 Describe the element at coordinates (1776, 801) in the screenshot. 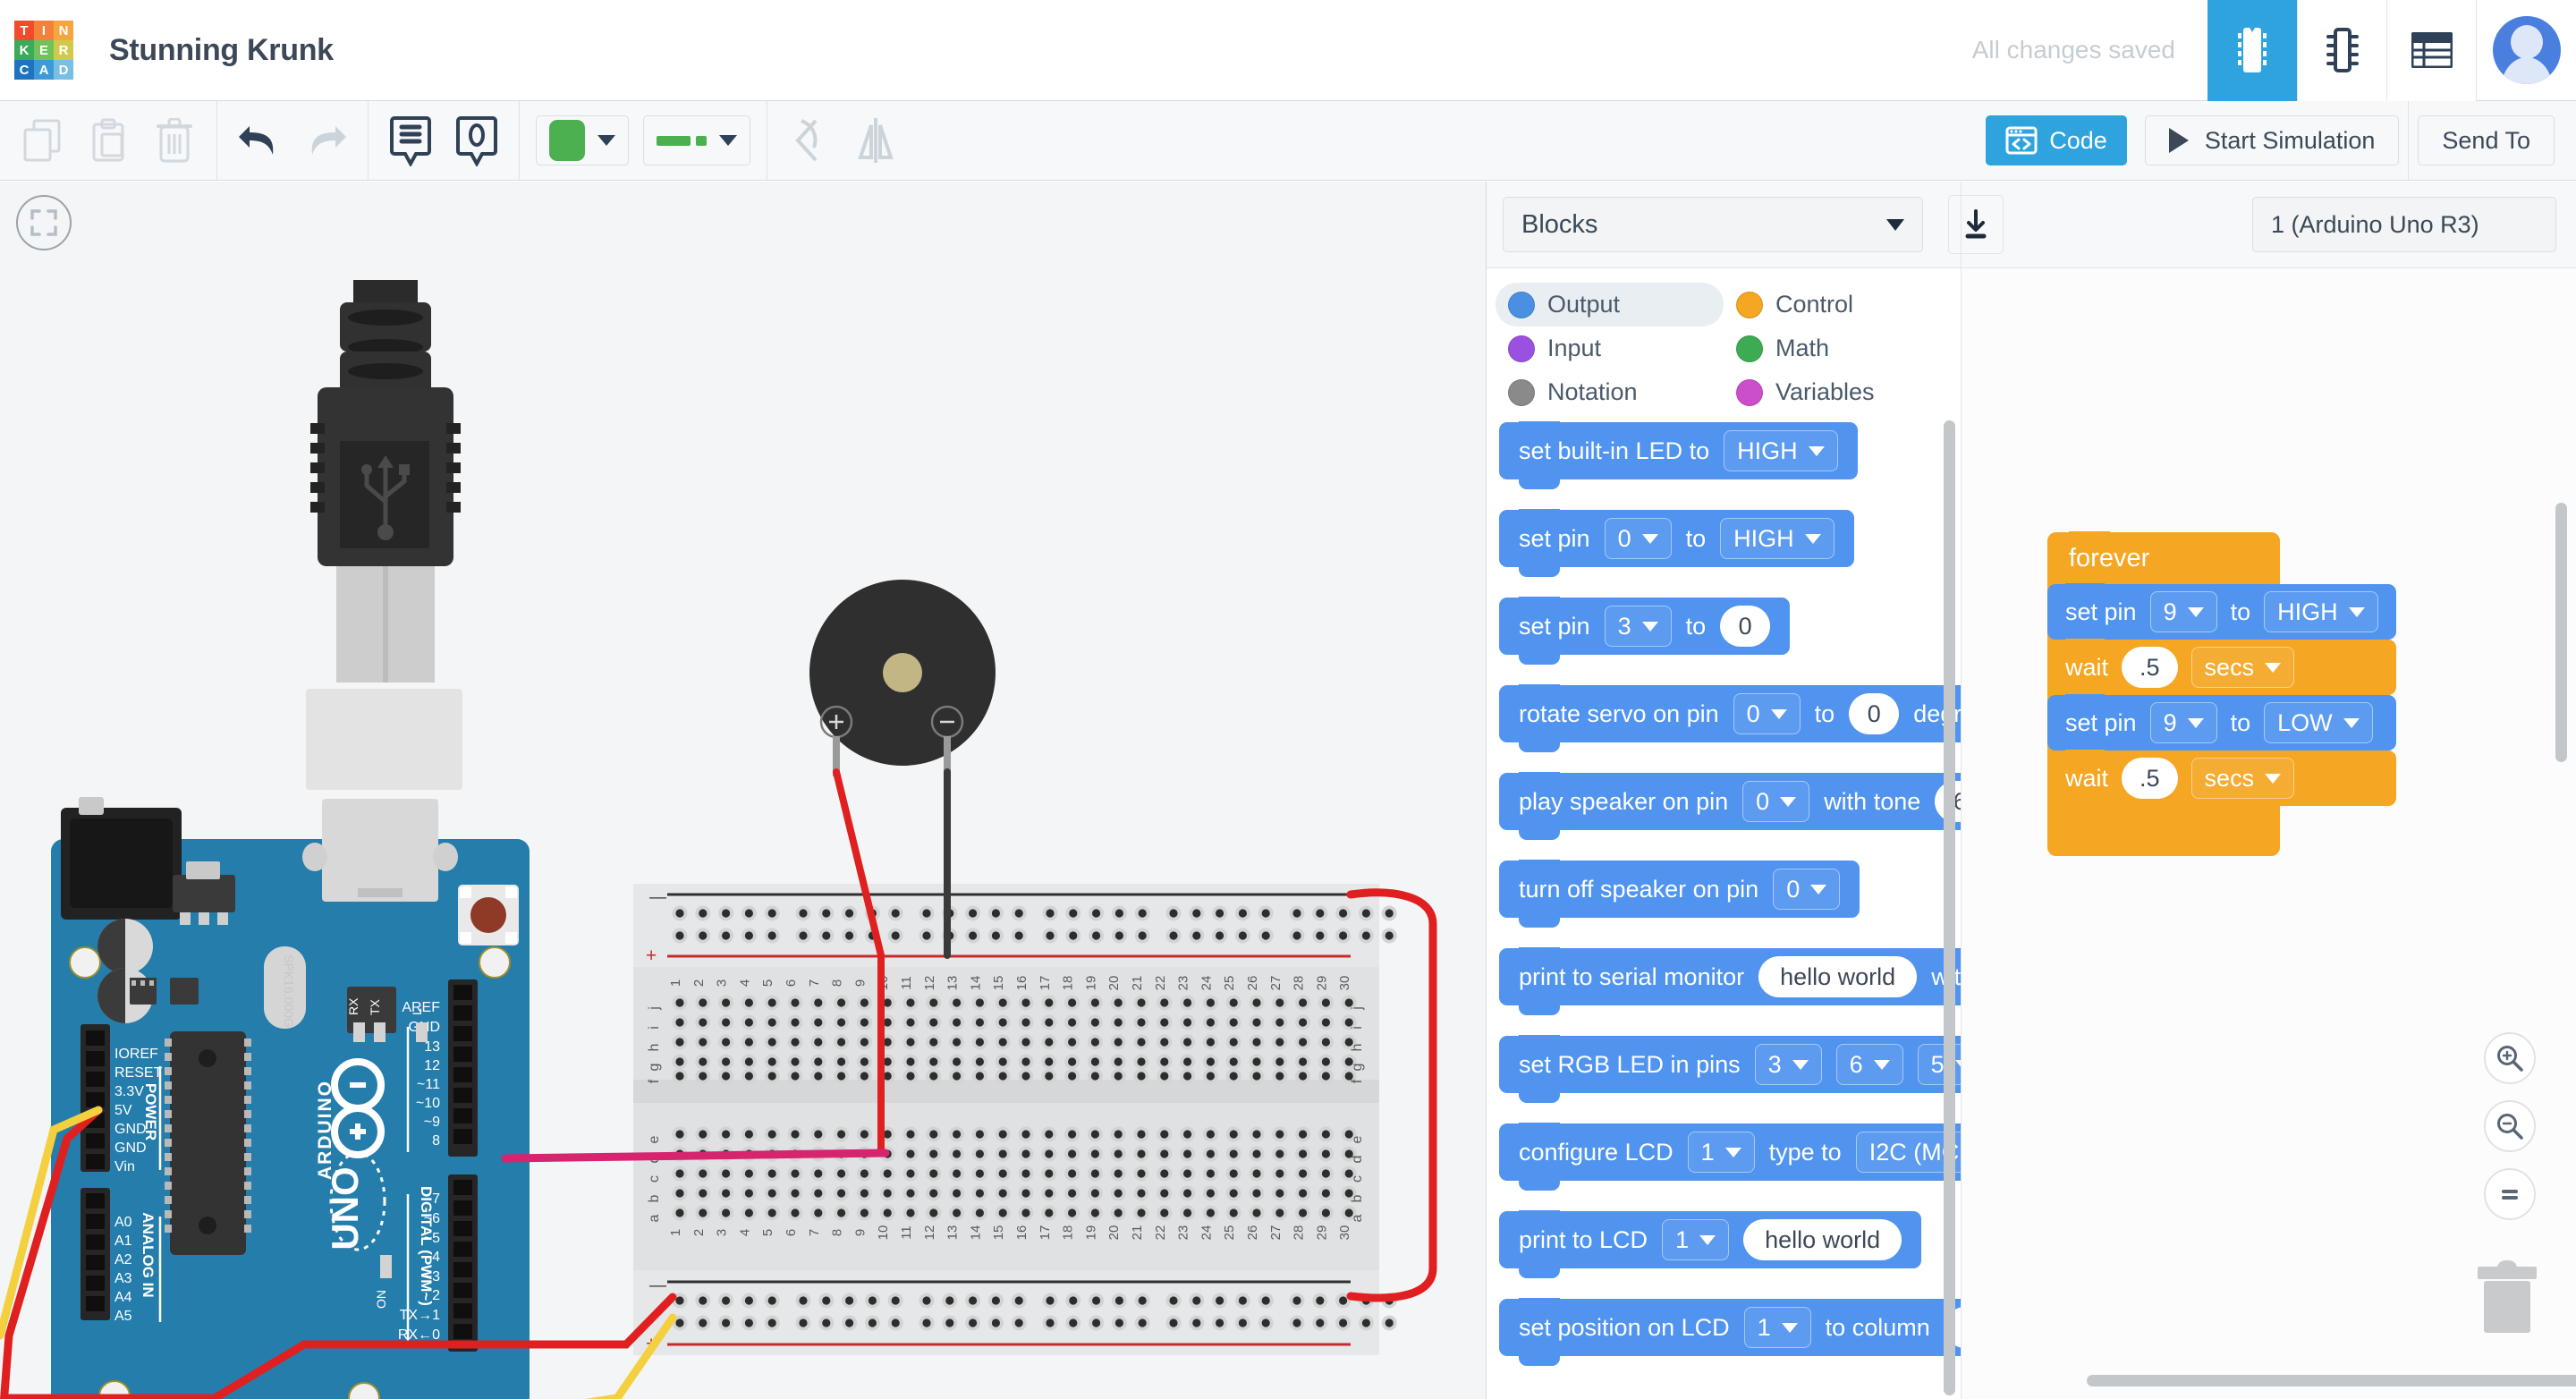

I see `block-dropdown-field: 0` at that location.